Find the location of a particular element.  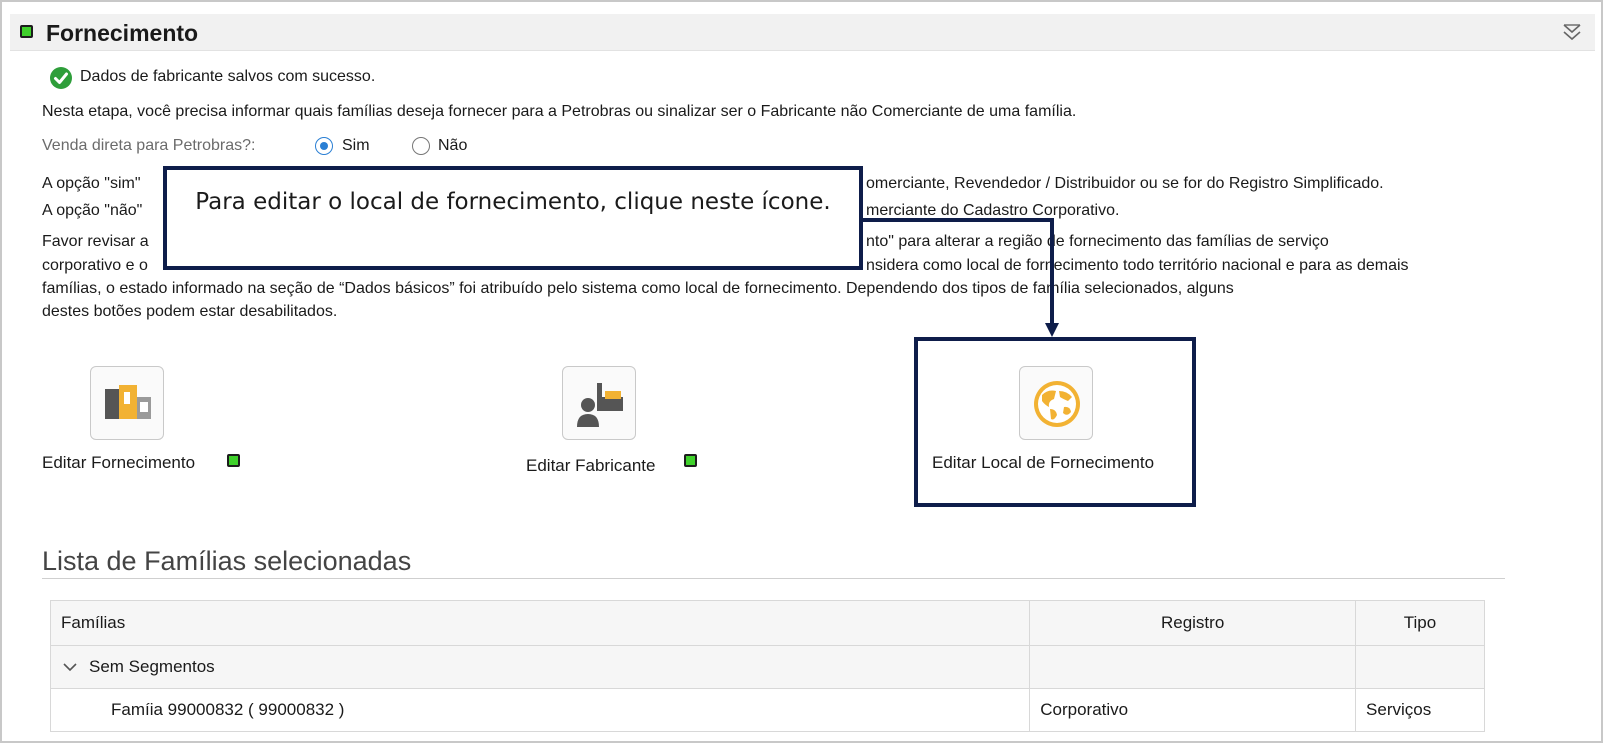

table-header-row: Famílias Registro Tipo is located at coordinates (767, 623).